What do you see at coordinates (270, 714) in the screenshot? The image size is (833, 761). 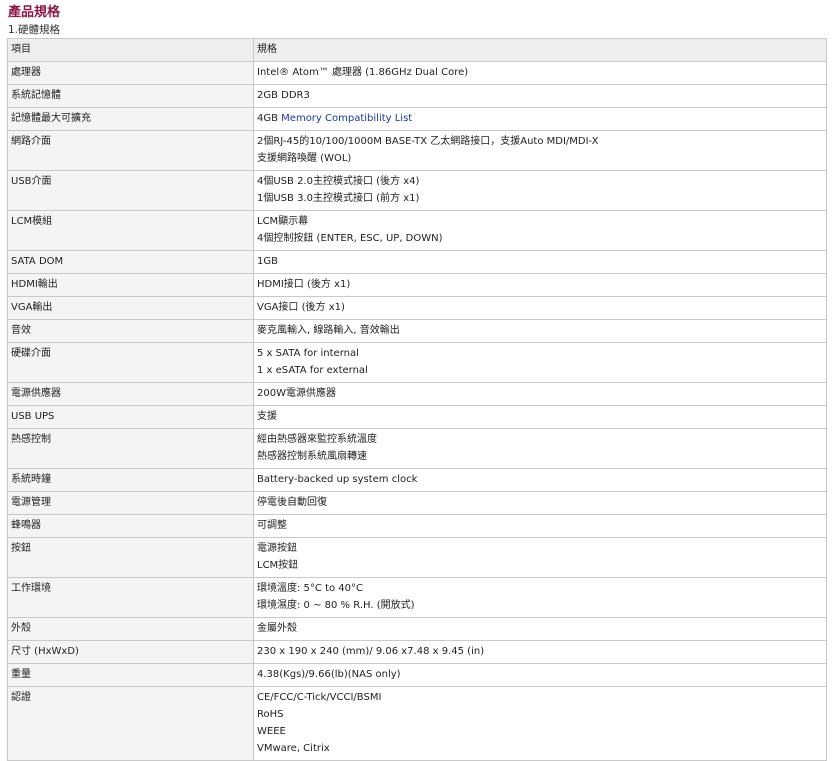 I see `spec-value-text: RoHS` at bounding box center [270, 714].